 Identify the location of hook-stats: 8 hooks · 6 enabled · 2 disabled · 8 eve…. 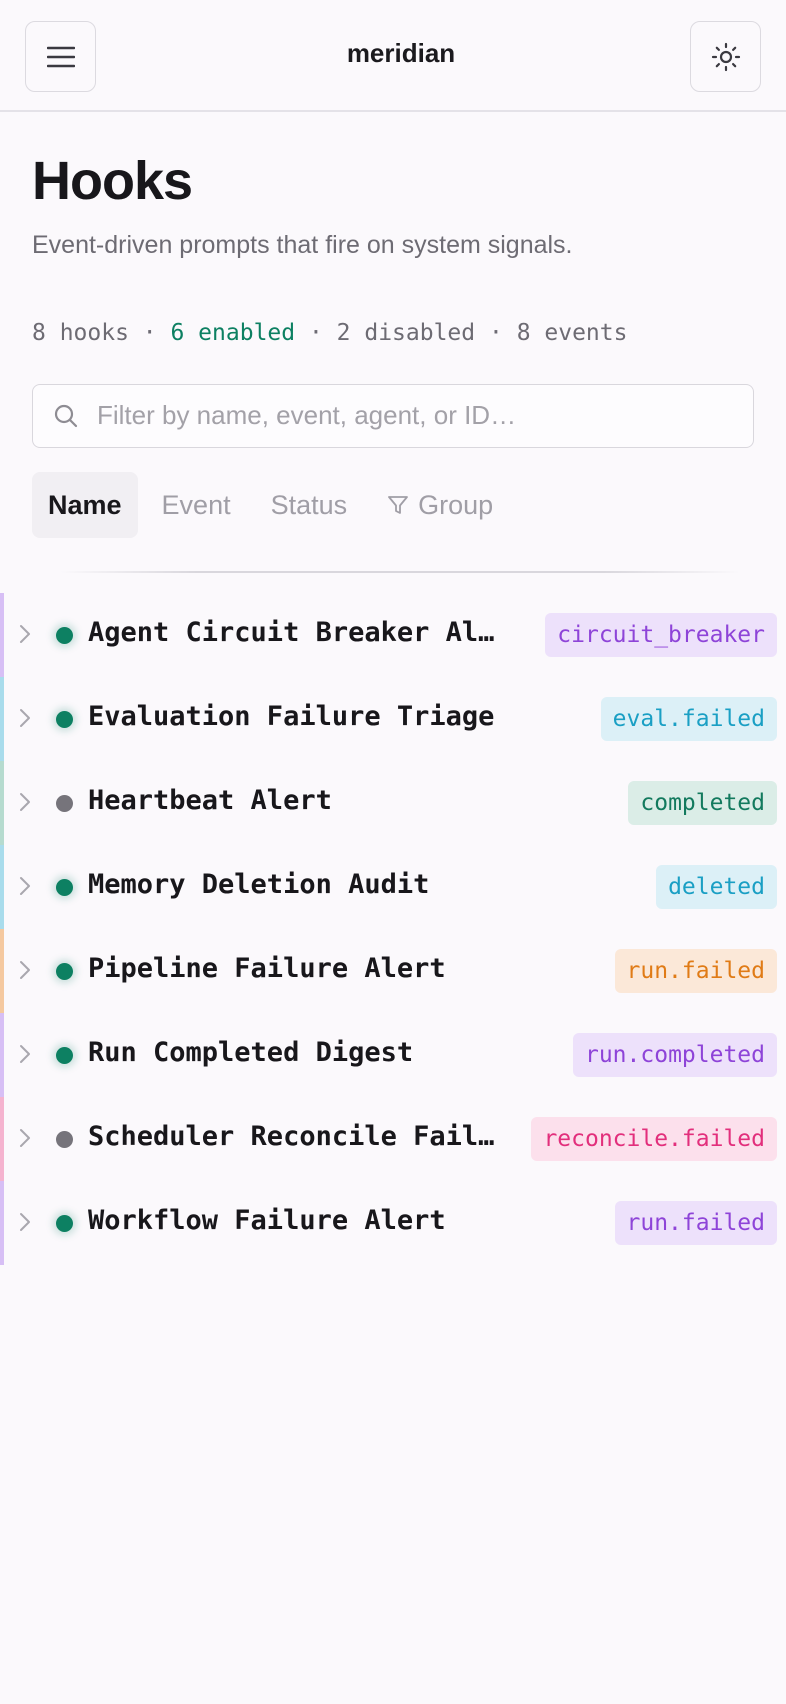
(329, 333).